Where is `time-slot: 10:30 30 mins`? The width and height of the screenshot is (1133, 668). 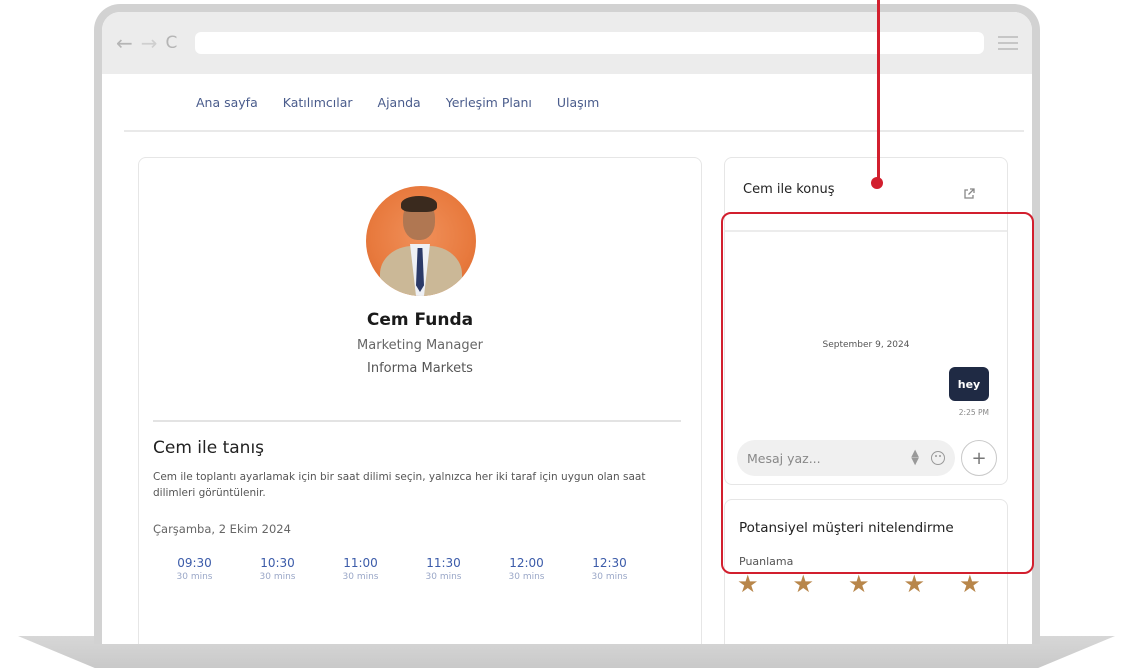 time-slot: 10:30 30 mins is located at coordinates (277, 569).